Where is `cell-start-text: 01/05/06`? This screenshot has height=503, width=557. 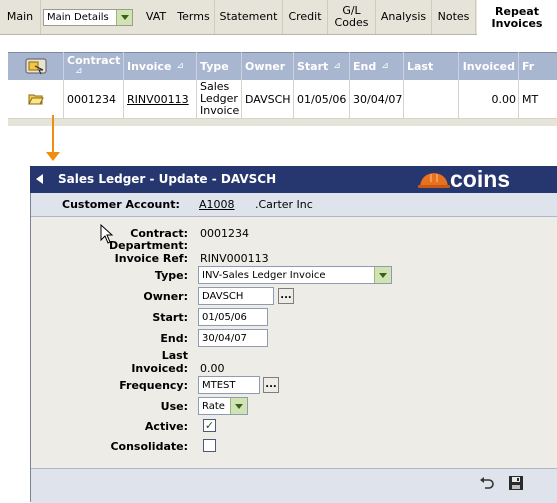 cell-start-text: 01/05/06 is located at coordinates (322, 99).